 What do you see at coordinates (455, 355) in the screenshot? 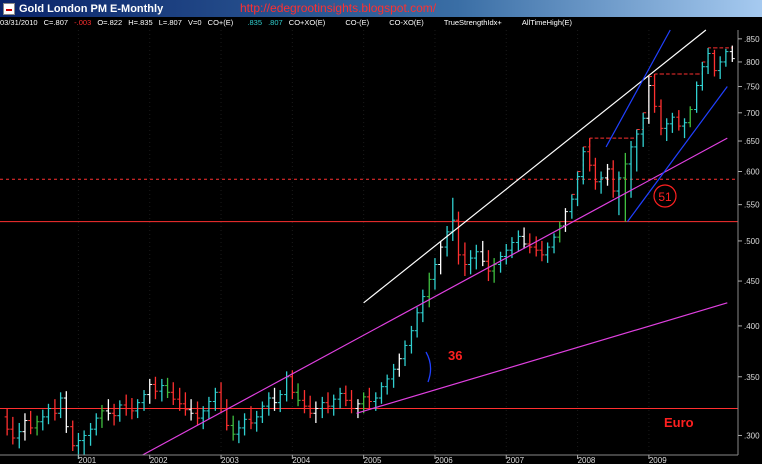
I see `angle-label: 36` at bounding box center [455, 355].